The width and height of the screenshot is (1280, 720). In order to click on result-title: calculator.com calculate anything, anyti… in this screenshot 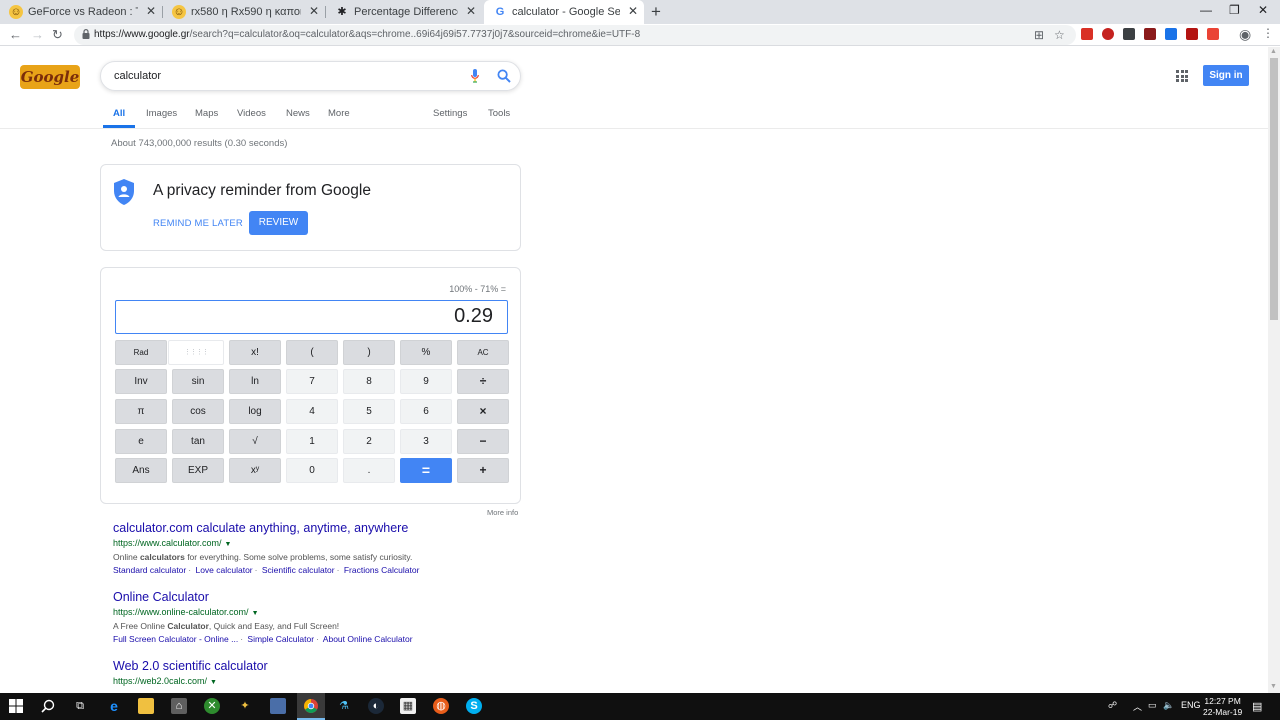, I will do `click(266, 528)`.